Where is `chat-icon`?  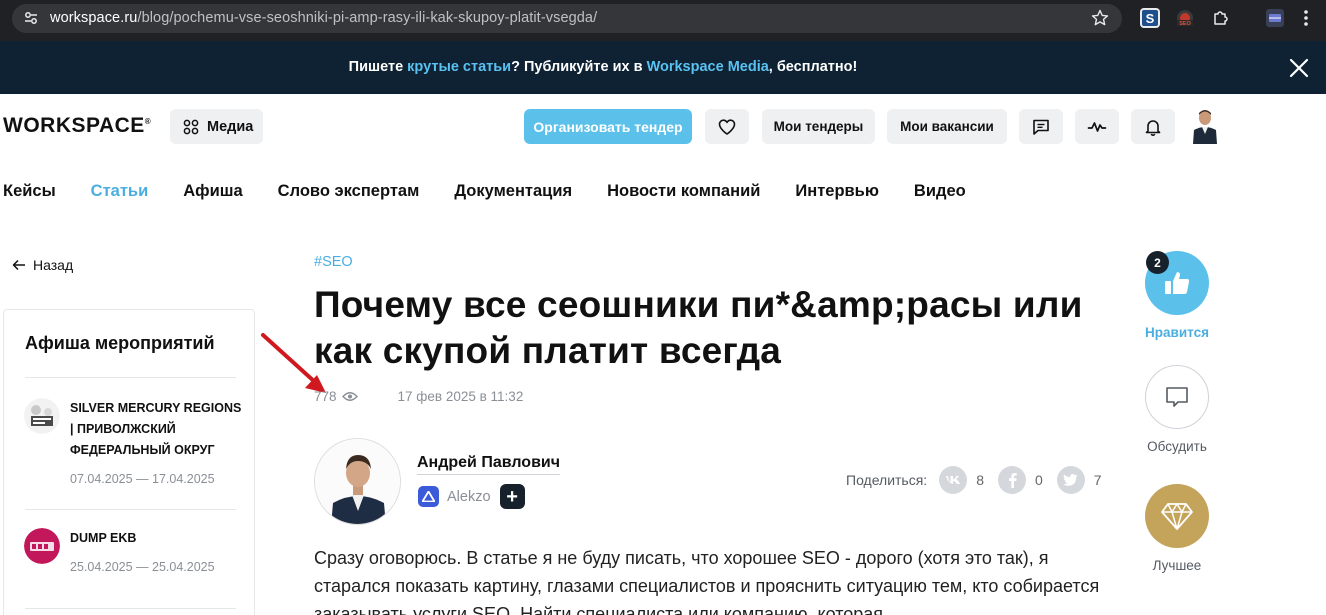 chat-icon is located at coordinates (1041, 127).